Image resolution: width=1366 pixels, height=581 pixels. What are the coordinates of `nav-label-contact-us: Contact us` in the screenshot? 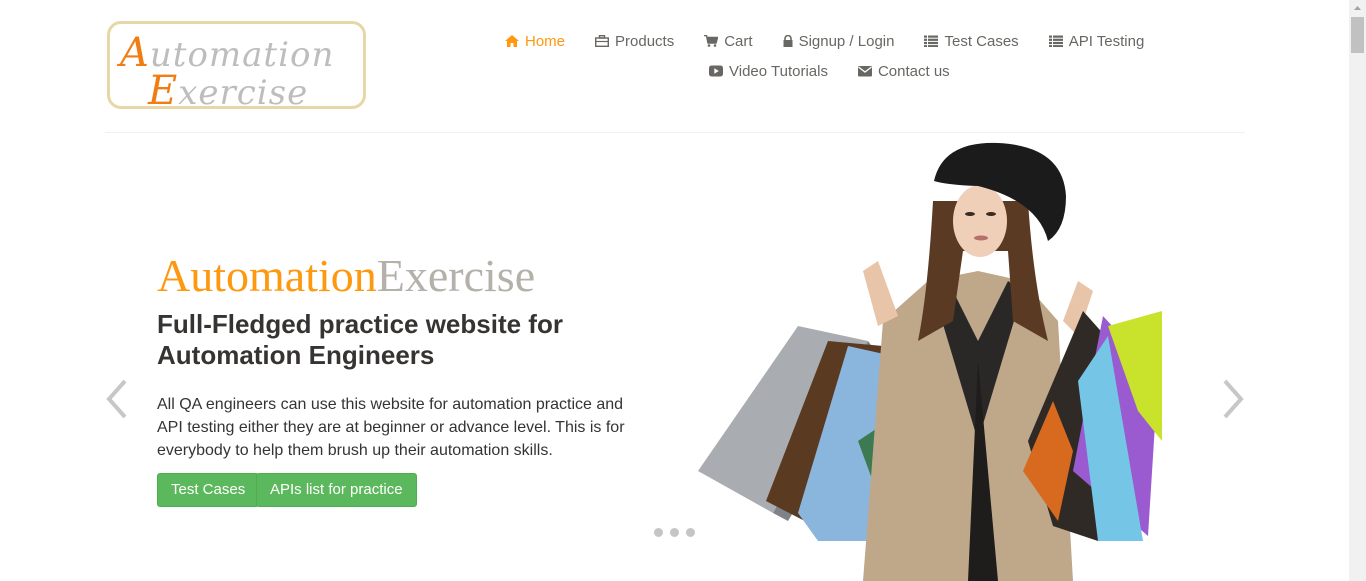 It's located at (913, 71).